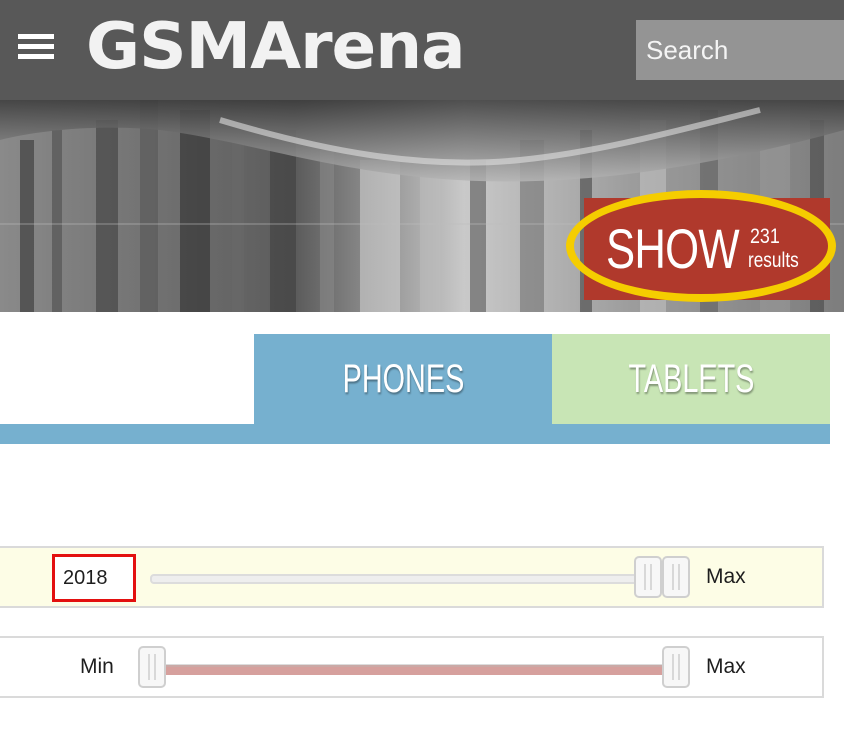 Image resolution: width=844 pixels, height=730 pixels. What do you see at coordinates (765, 236) in the screenshot?
I see `results-count: 231` at bounding box center [765, 236].